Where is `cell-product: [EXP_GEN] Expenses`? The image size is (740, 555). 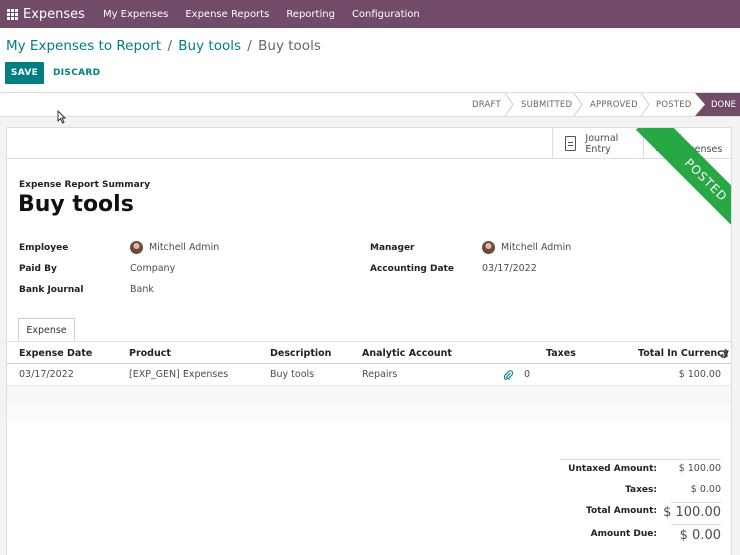 cell-product: [EXP_GEN] Expenses is located at coordinates (179, 374).